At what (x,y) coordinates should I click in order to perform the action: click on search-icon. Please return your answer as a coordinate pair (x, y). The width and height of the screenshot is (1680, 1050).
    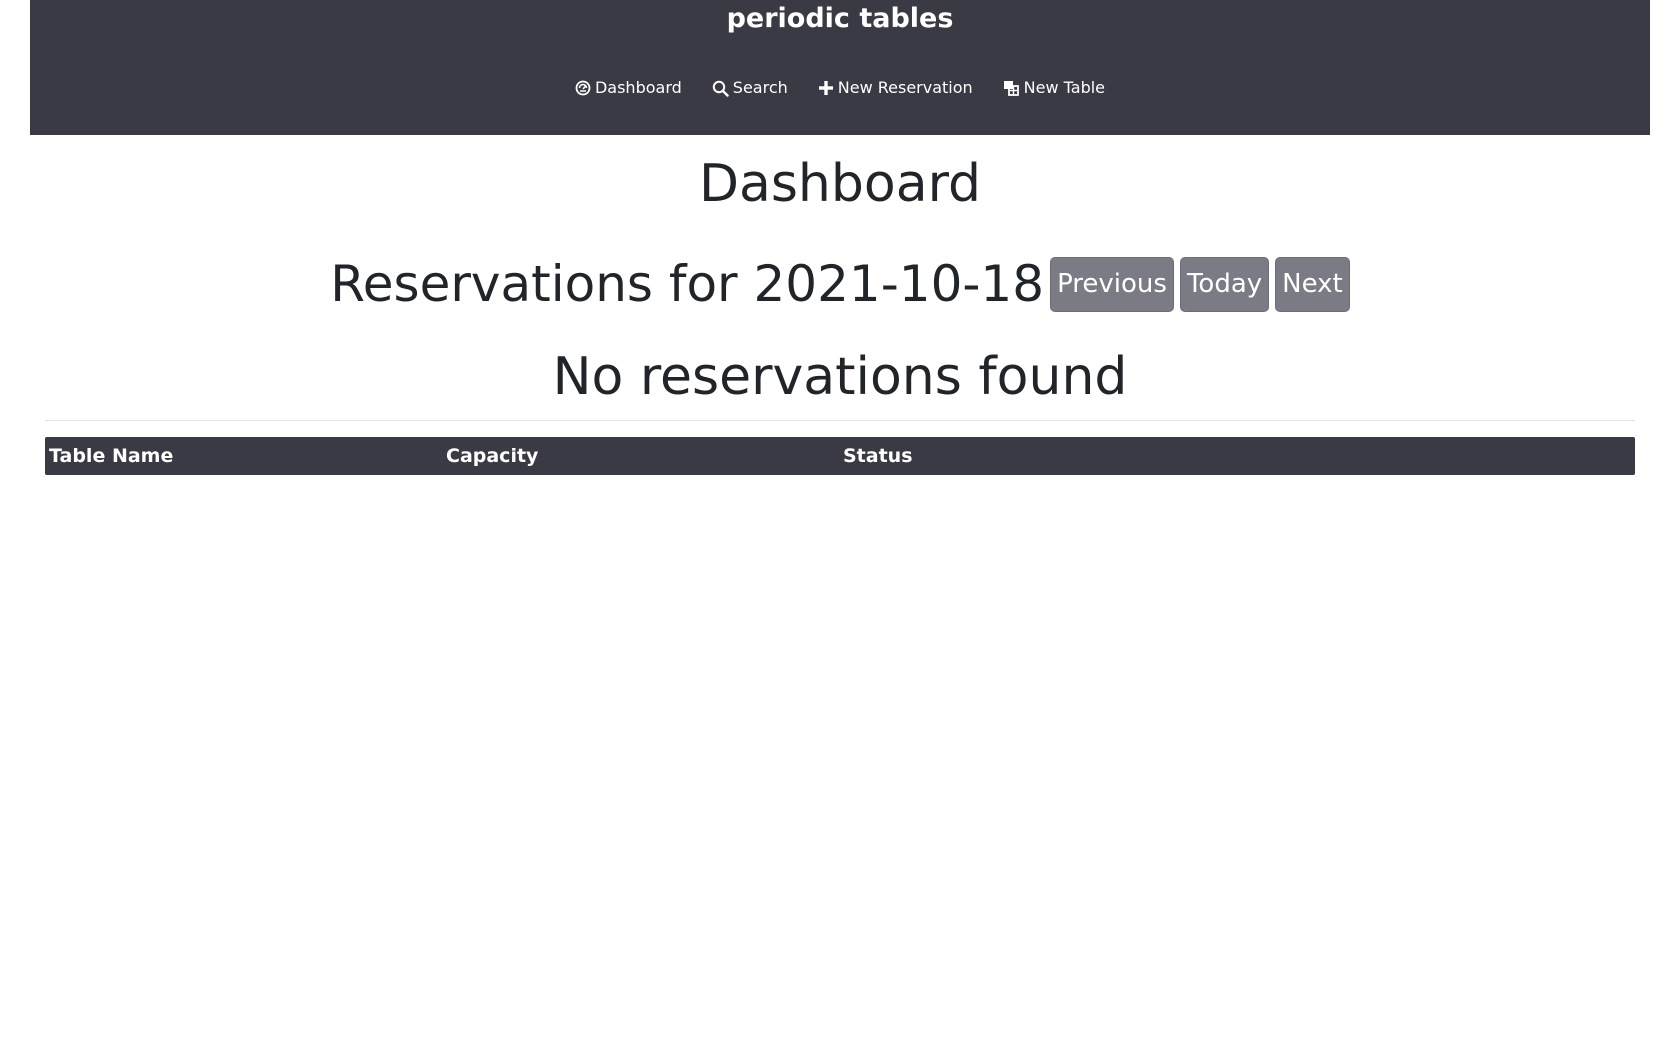
    Looking at the image, I should click on (720, 88).